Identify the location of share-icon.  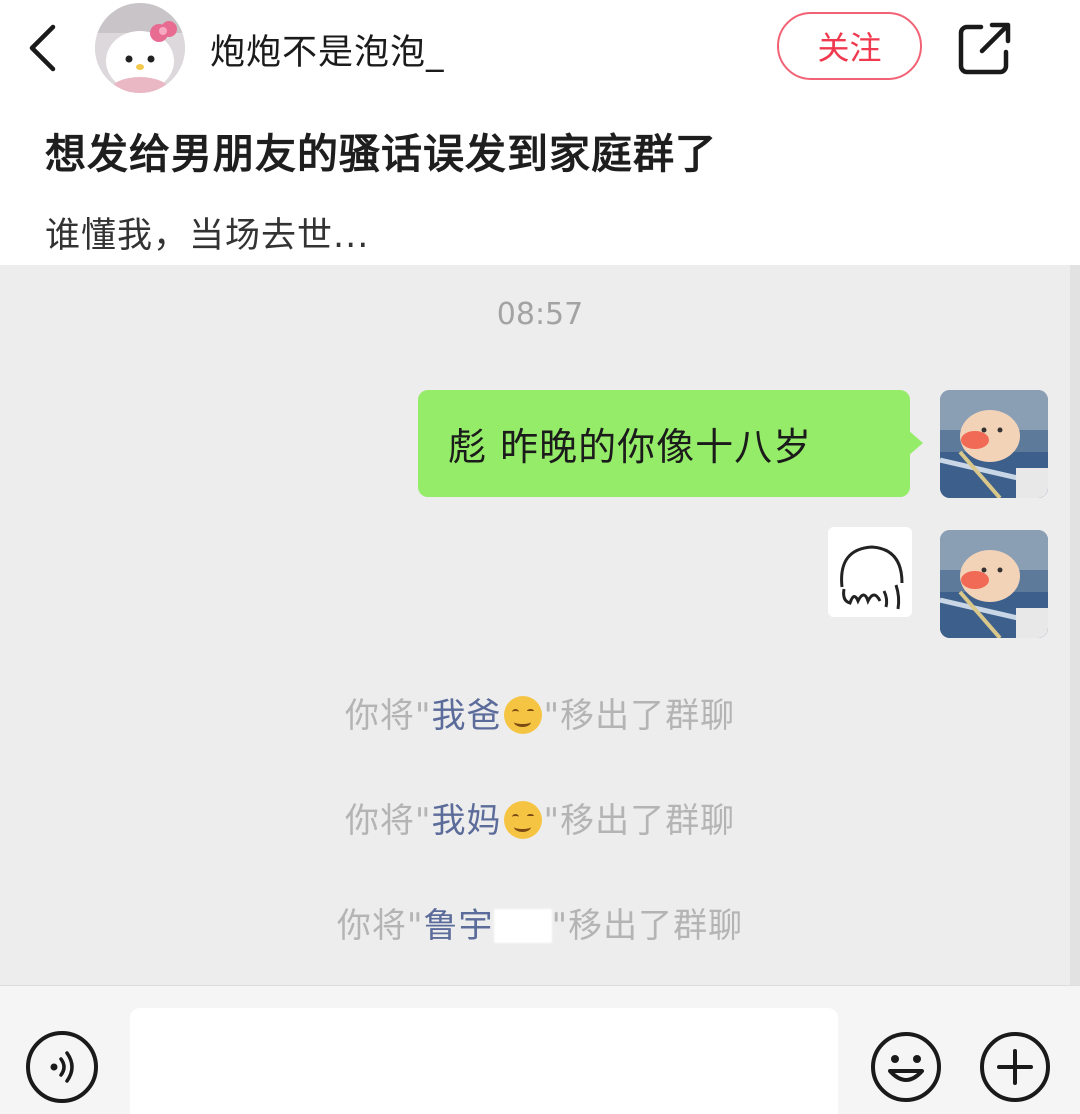
(984, 48).